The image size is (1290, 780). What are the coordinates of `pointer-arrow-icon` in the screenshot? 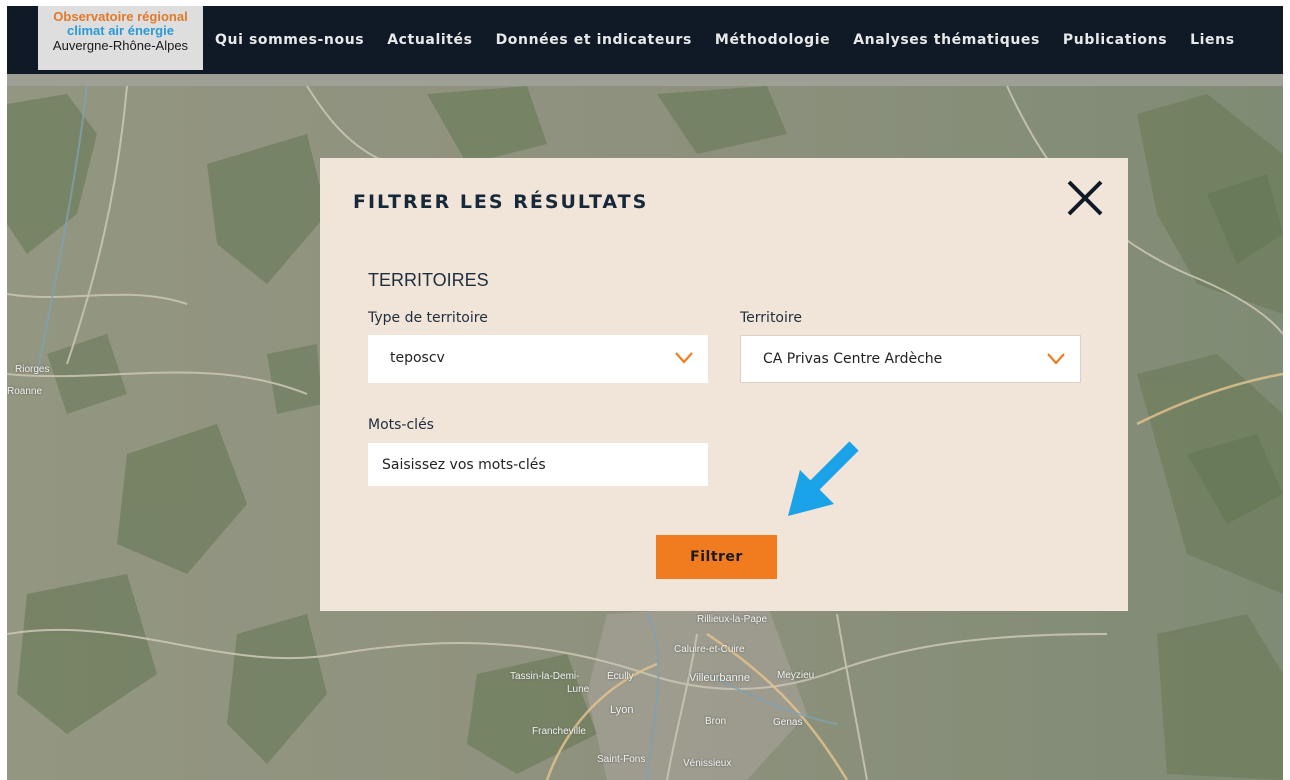 It's located at (823, 478).